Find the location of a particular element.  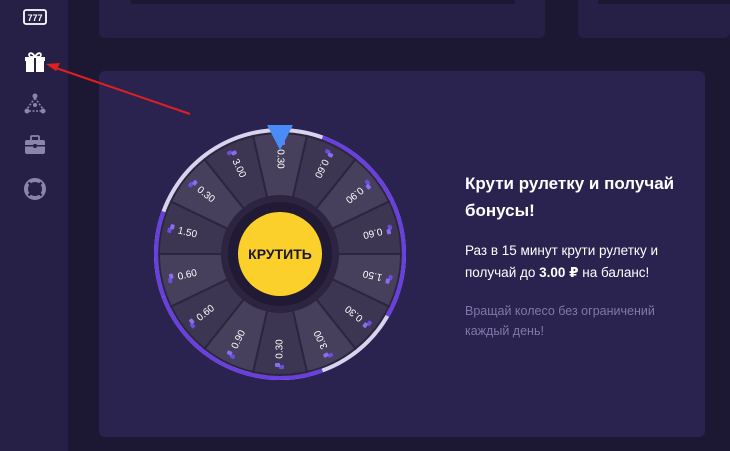

slots-glyph: 777 is located at coordinates (34, 18).